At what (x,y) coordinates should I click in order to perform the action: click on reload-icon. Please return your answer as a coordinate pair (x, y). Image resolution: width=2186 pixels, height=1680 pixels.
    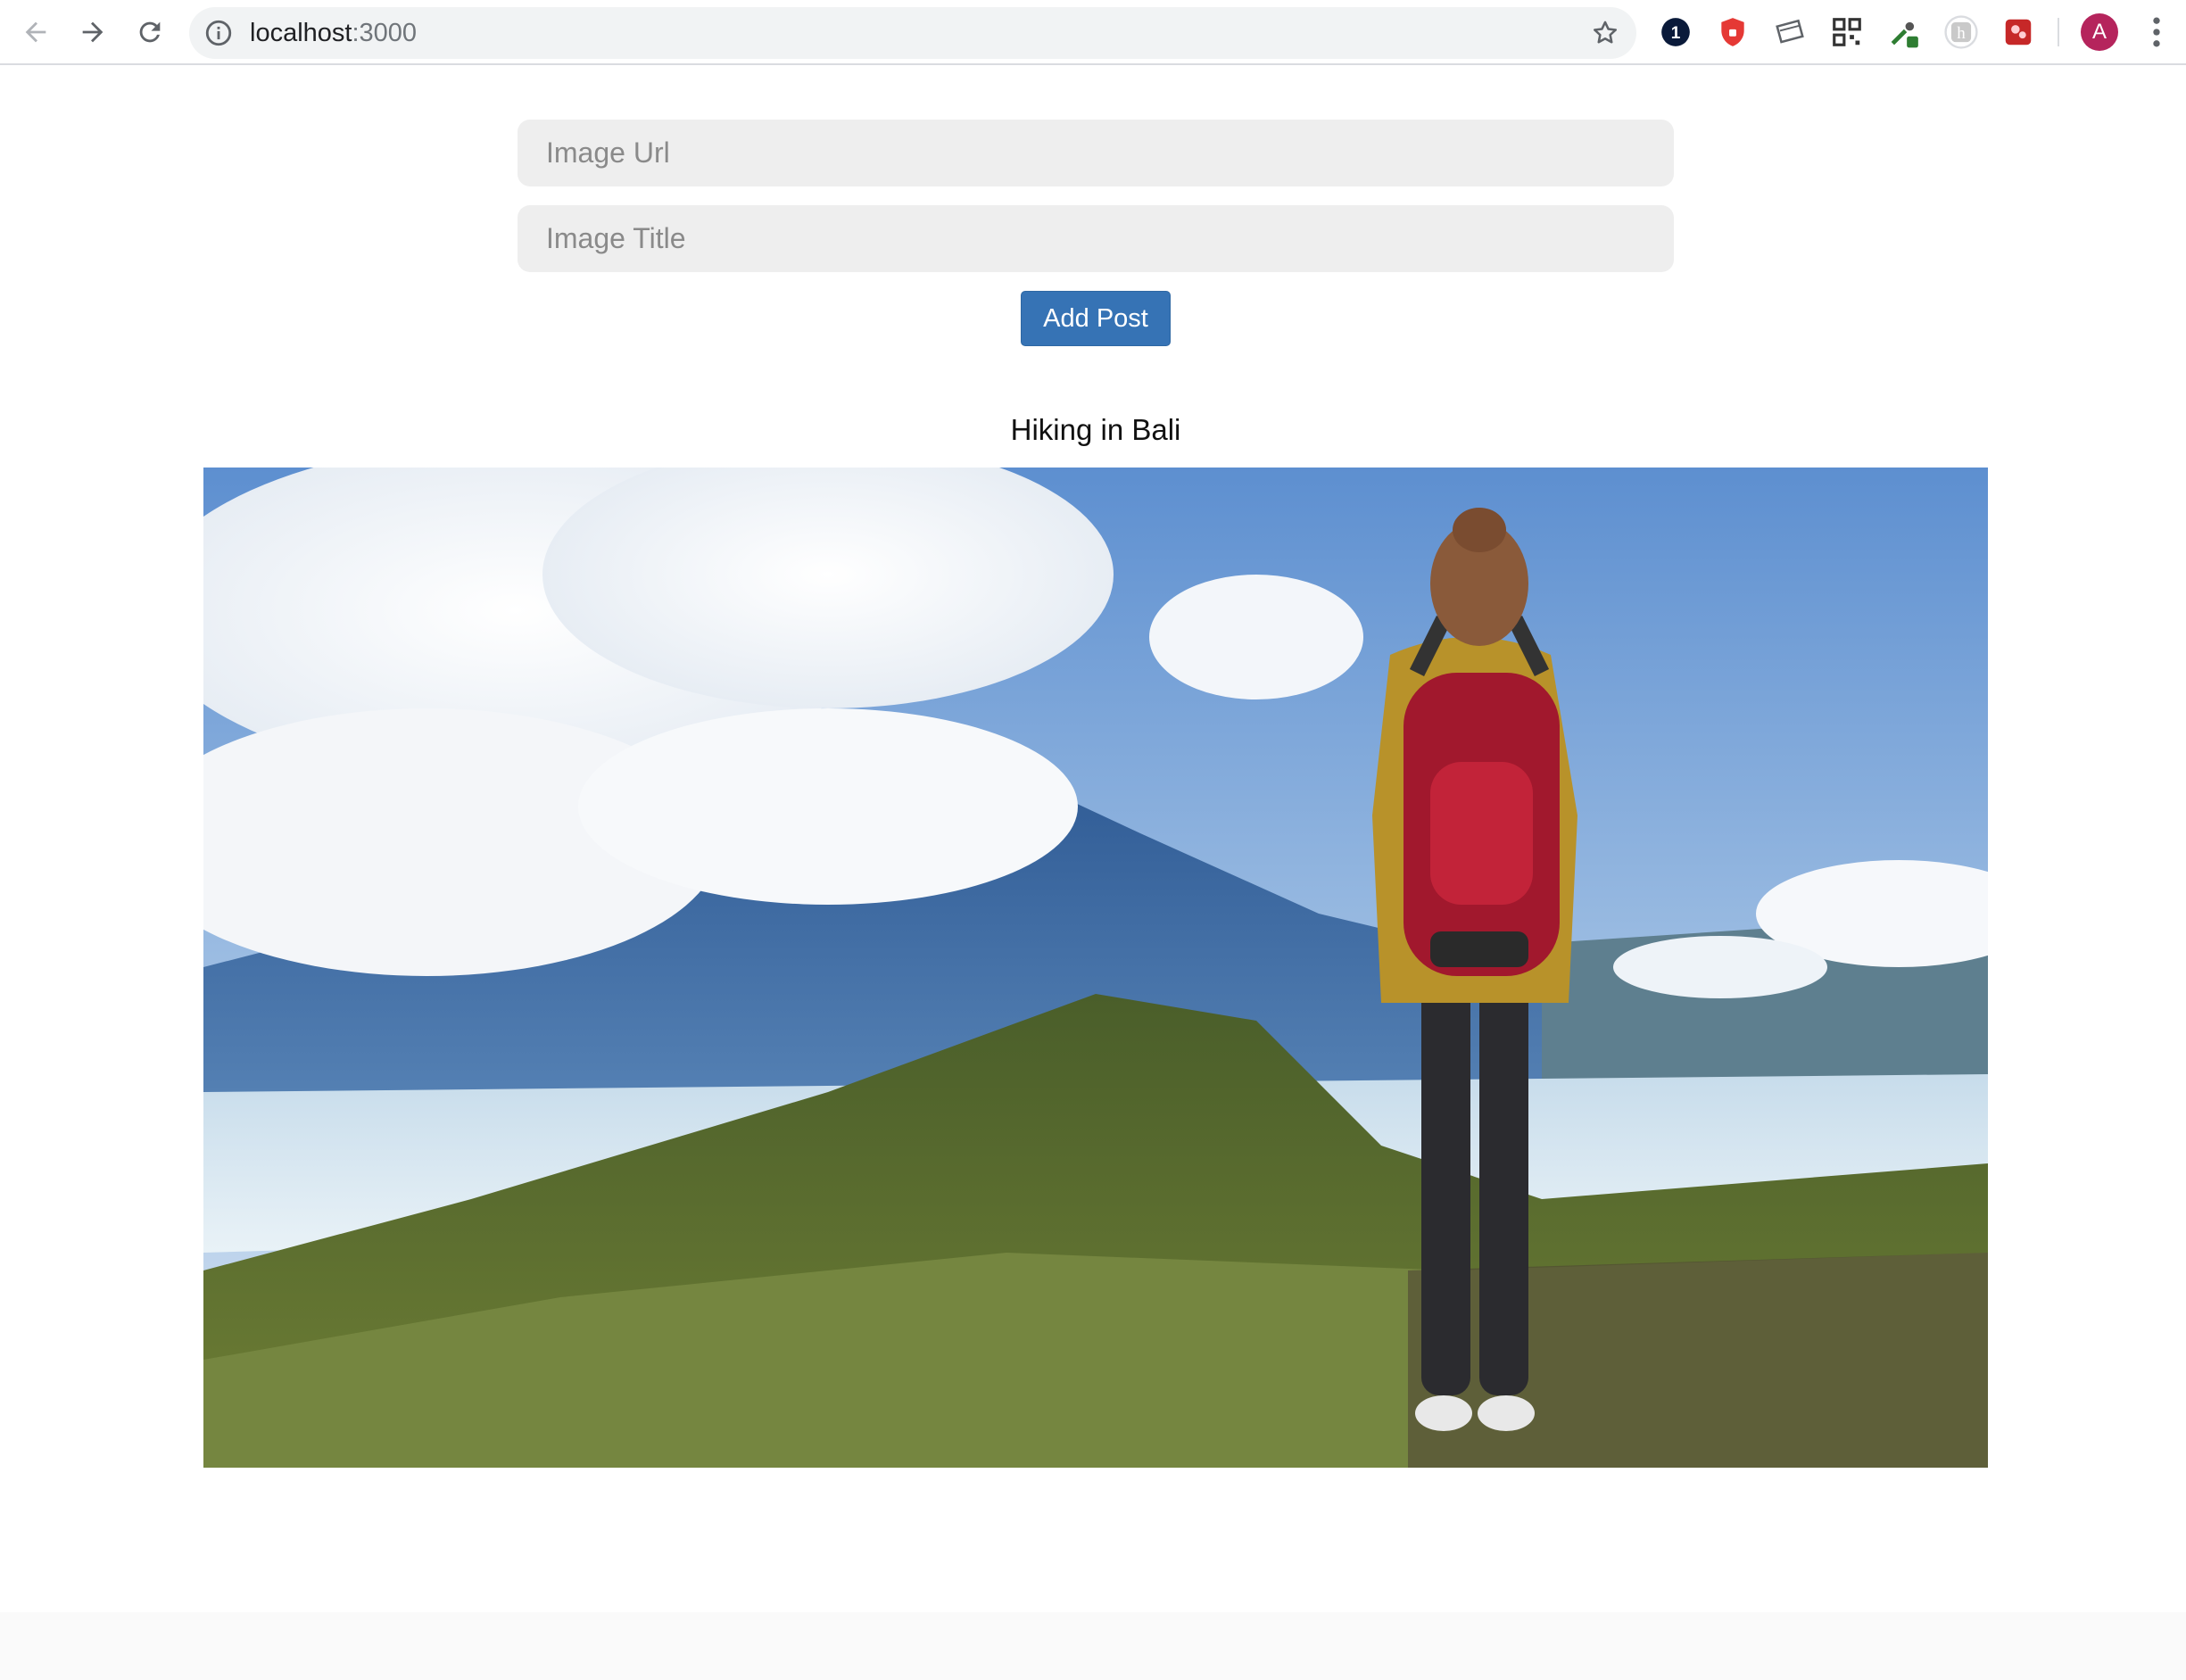
    Looking at the image, I should click on (150, 32).